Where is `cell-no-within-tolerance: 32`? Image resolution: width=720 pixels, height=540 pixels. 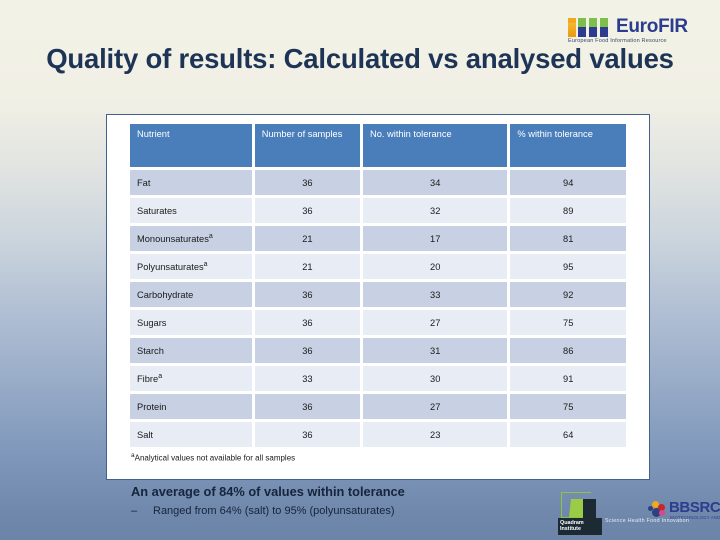
cell-no-within-tolerance: 32 is located at coordinates (435, 210).